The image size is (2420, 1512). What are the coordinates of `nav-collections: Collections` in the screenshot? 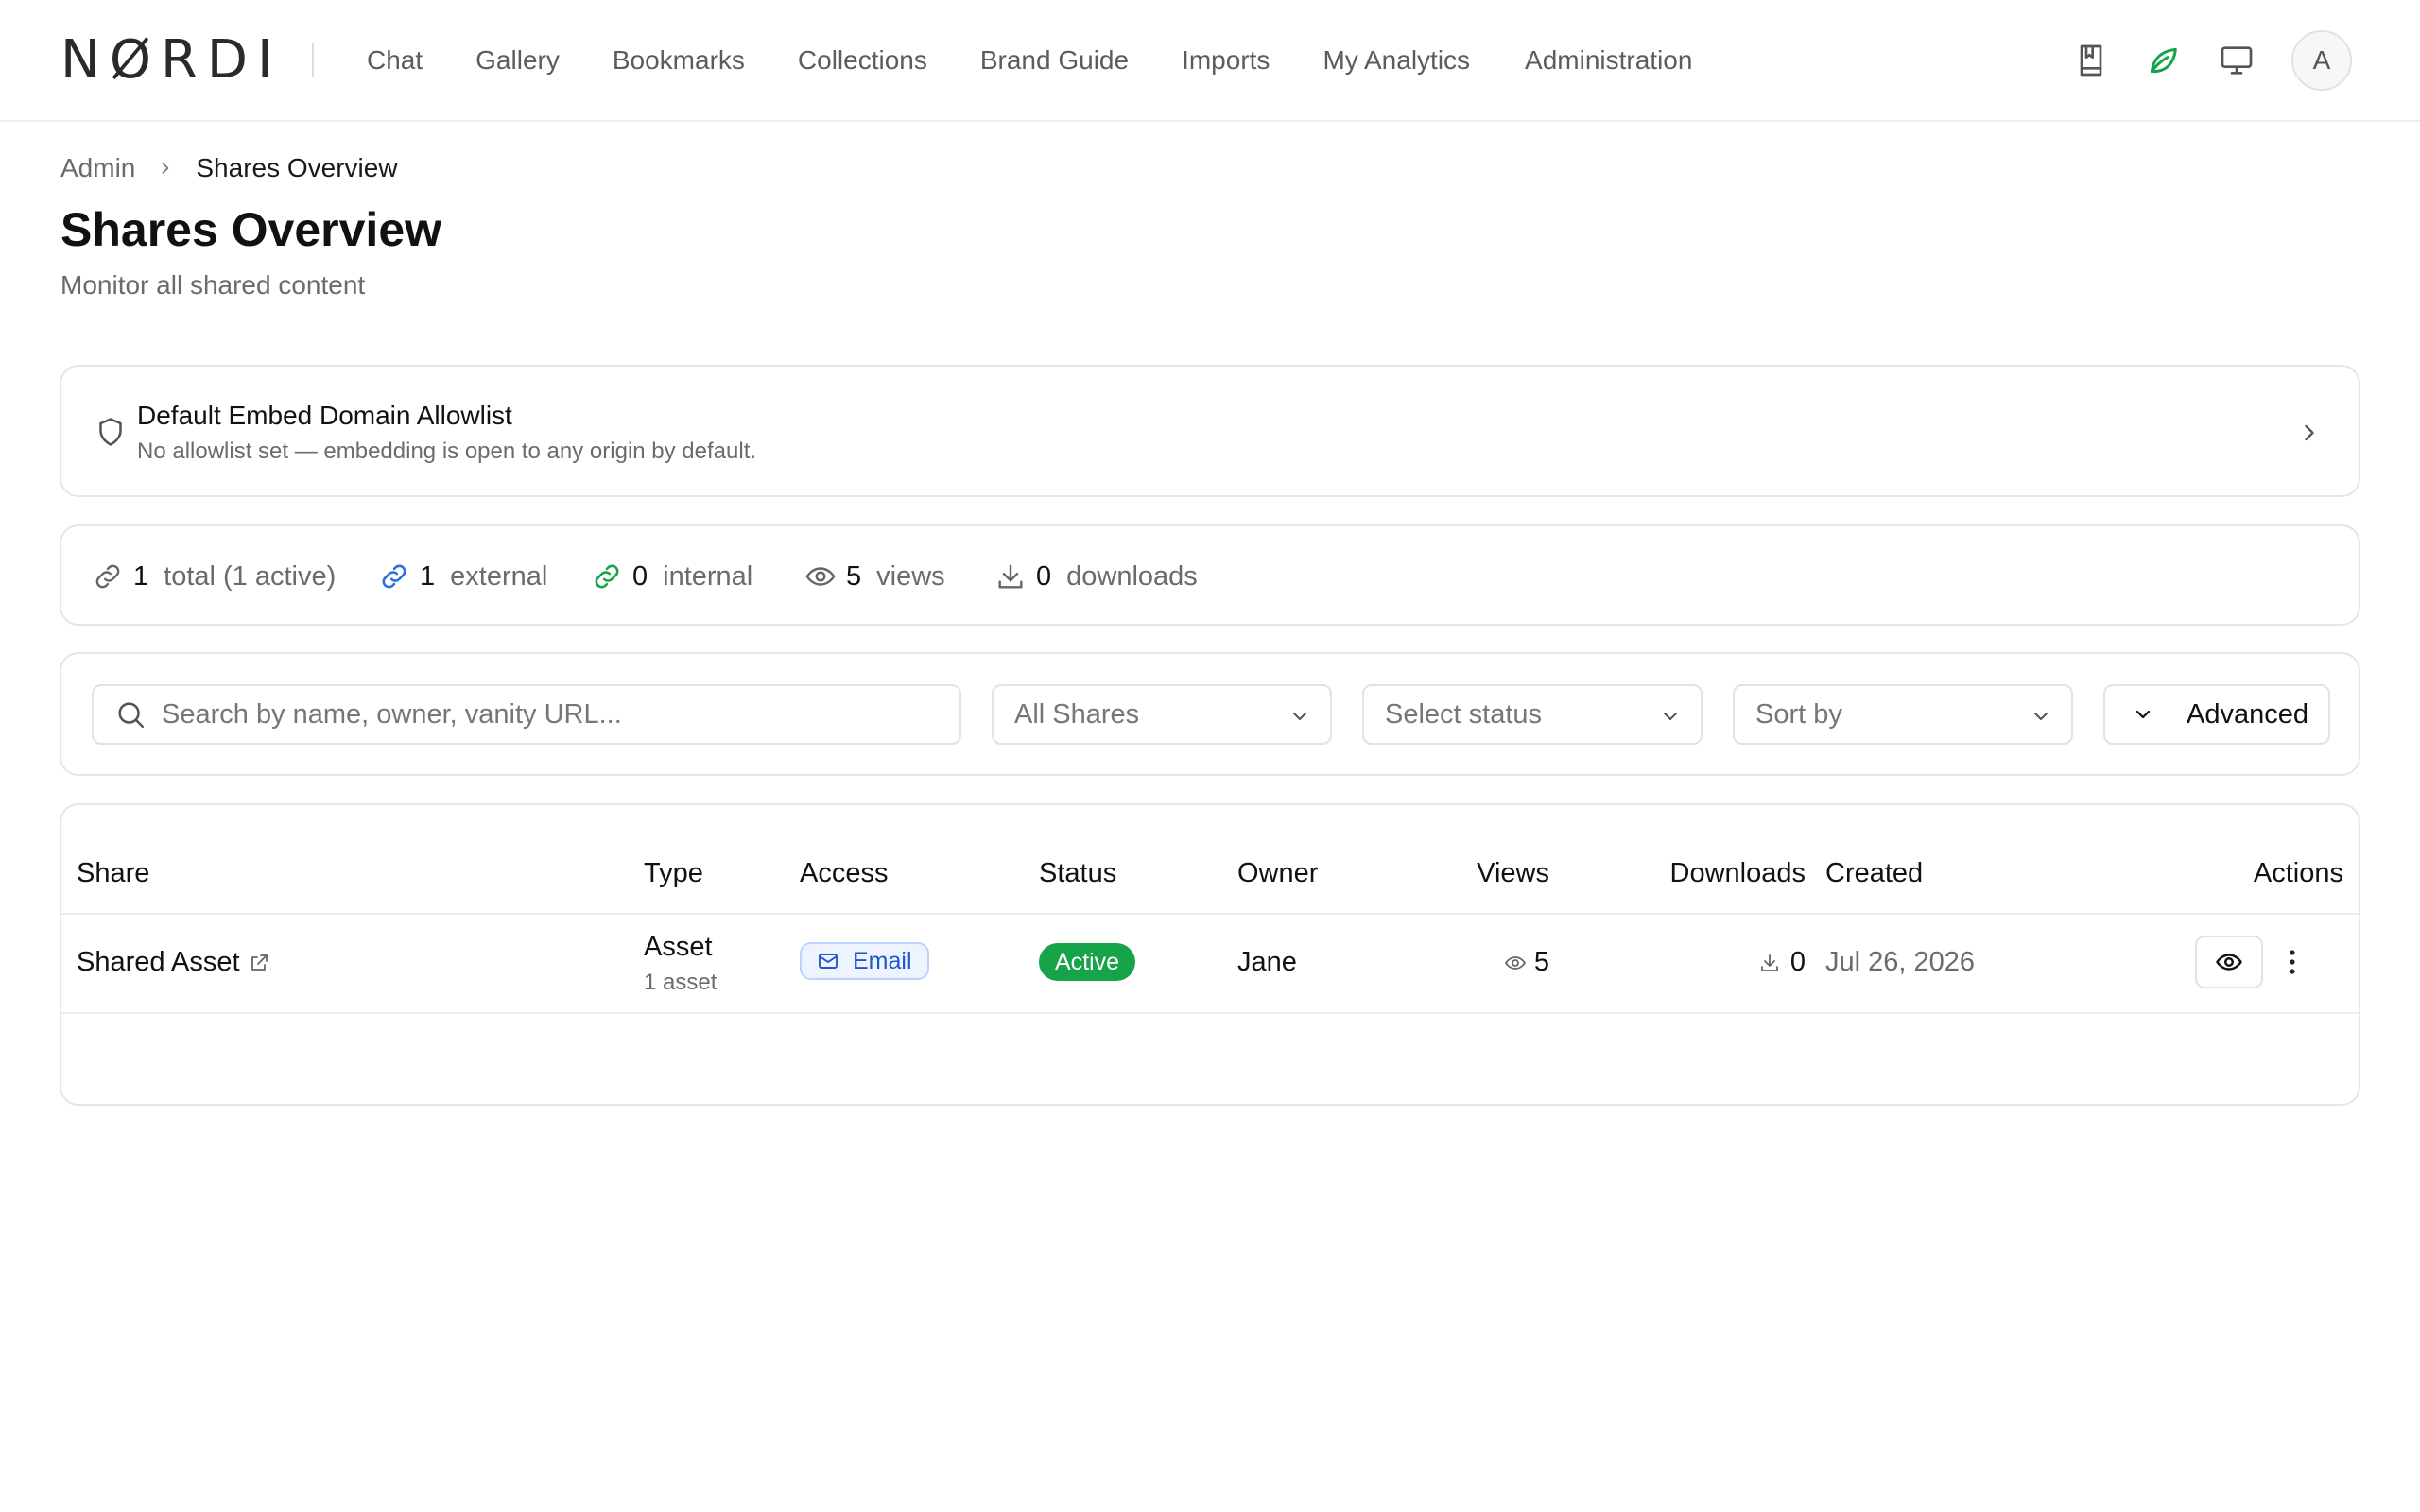 It's located at (863, 60).